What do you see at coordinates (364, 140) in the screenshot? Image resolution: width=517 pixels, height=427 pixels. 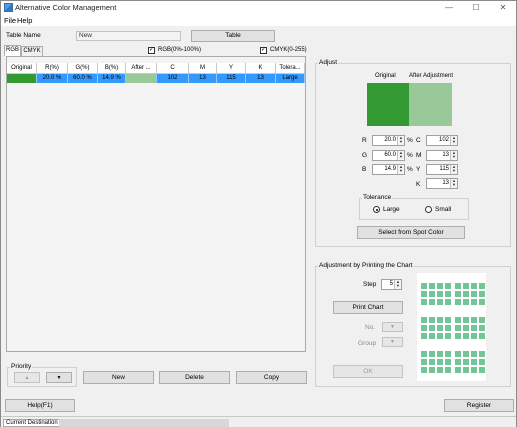 I see `r-label: R` at bounding box center [364, 140].